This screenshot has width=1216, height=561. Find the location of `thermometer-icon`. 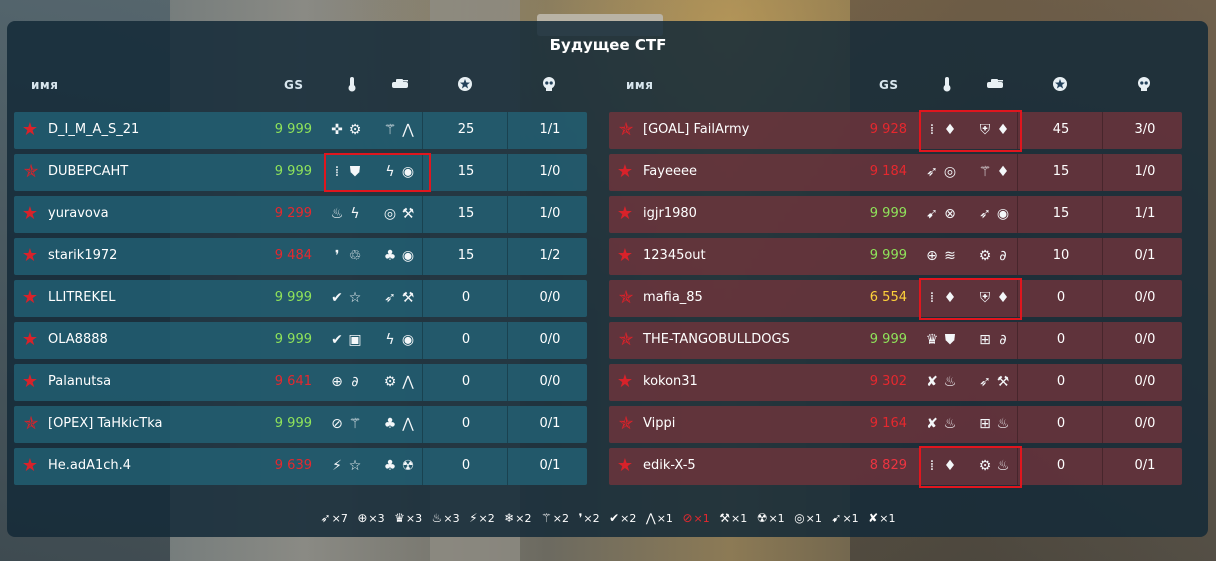

thermometer-icon is located at coordinates (352, 84).